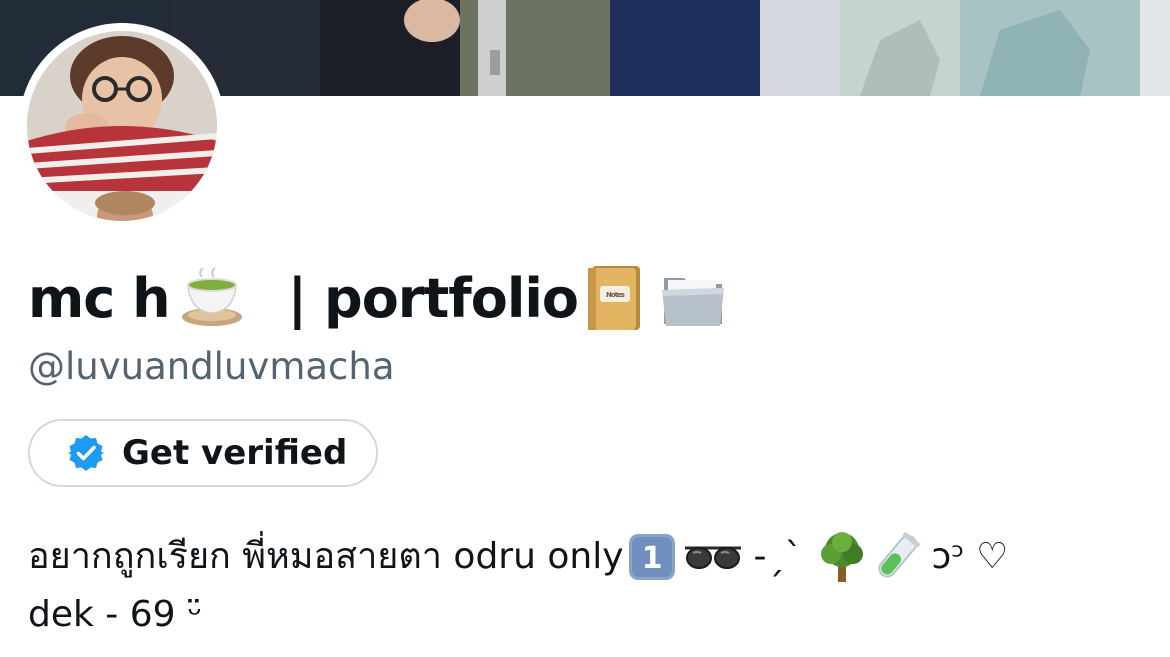 This screenshot has height=657, width=1170. I want to click on bio-line-2: dek - 69 ᵕ̈, so click(588, 615).